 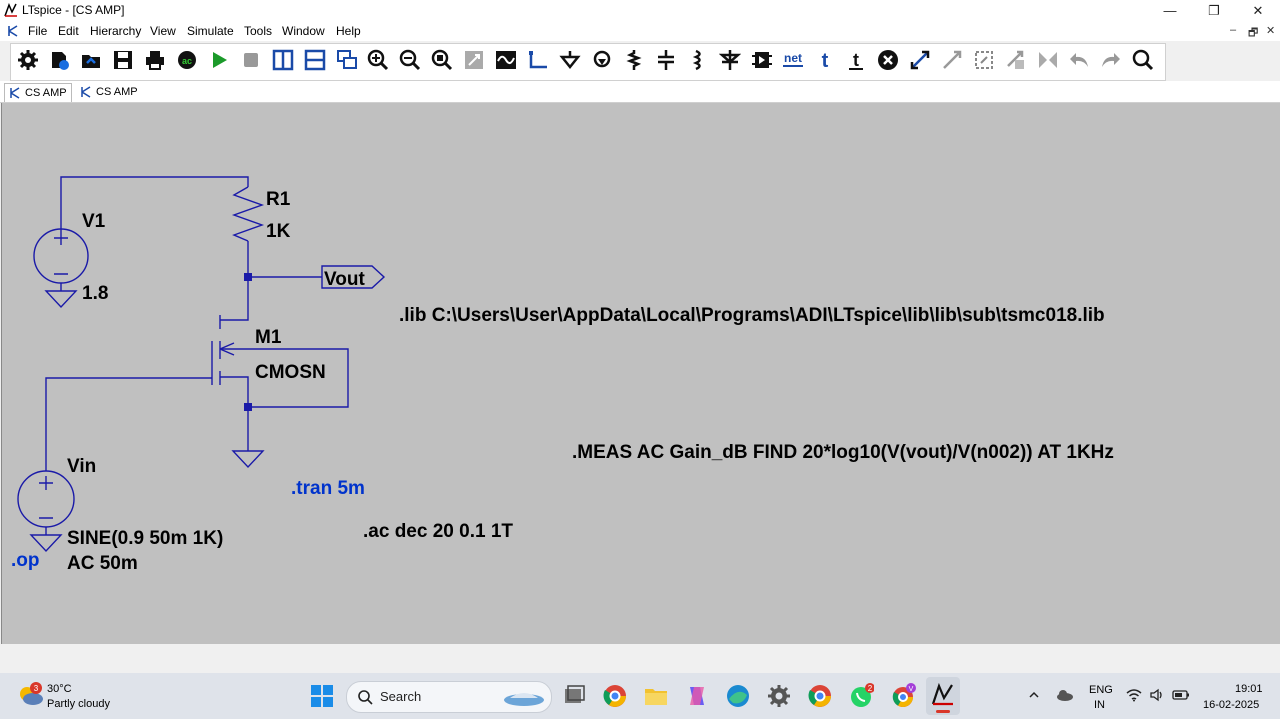 What do you see at coordinates (61, 256) in the screenshot?
I see `v1-symbol` at bounding box center [61, 256].